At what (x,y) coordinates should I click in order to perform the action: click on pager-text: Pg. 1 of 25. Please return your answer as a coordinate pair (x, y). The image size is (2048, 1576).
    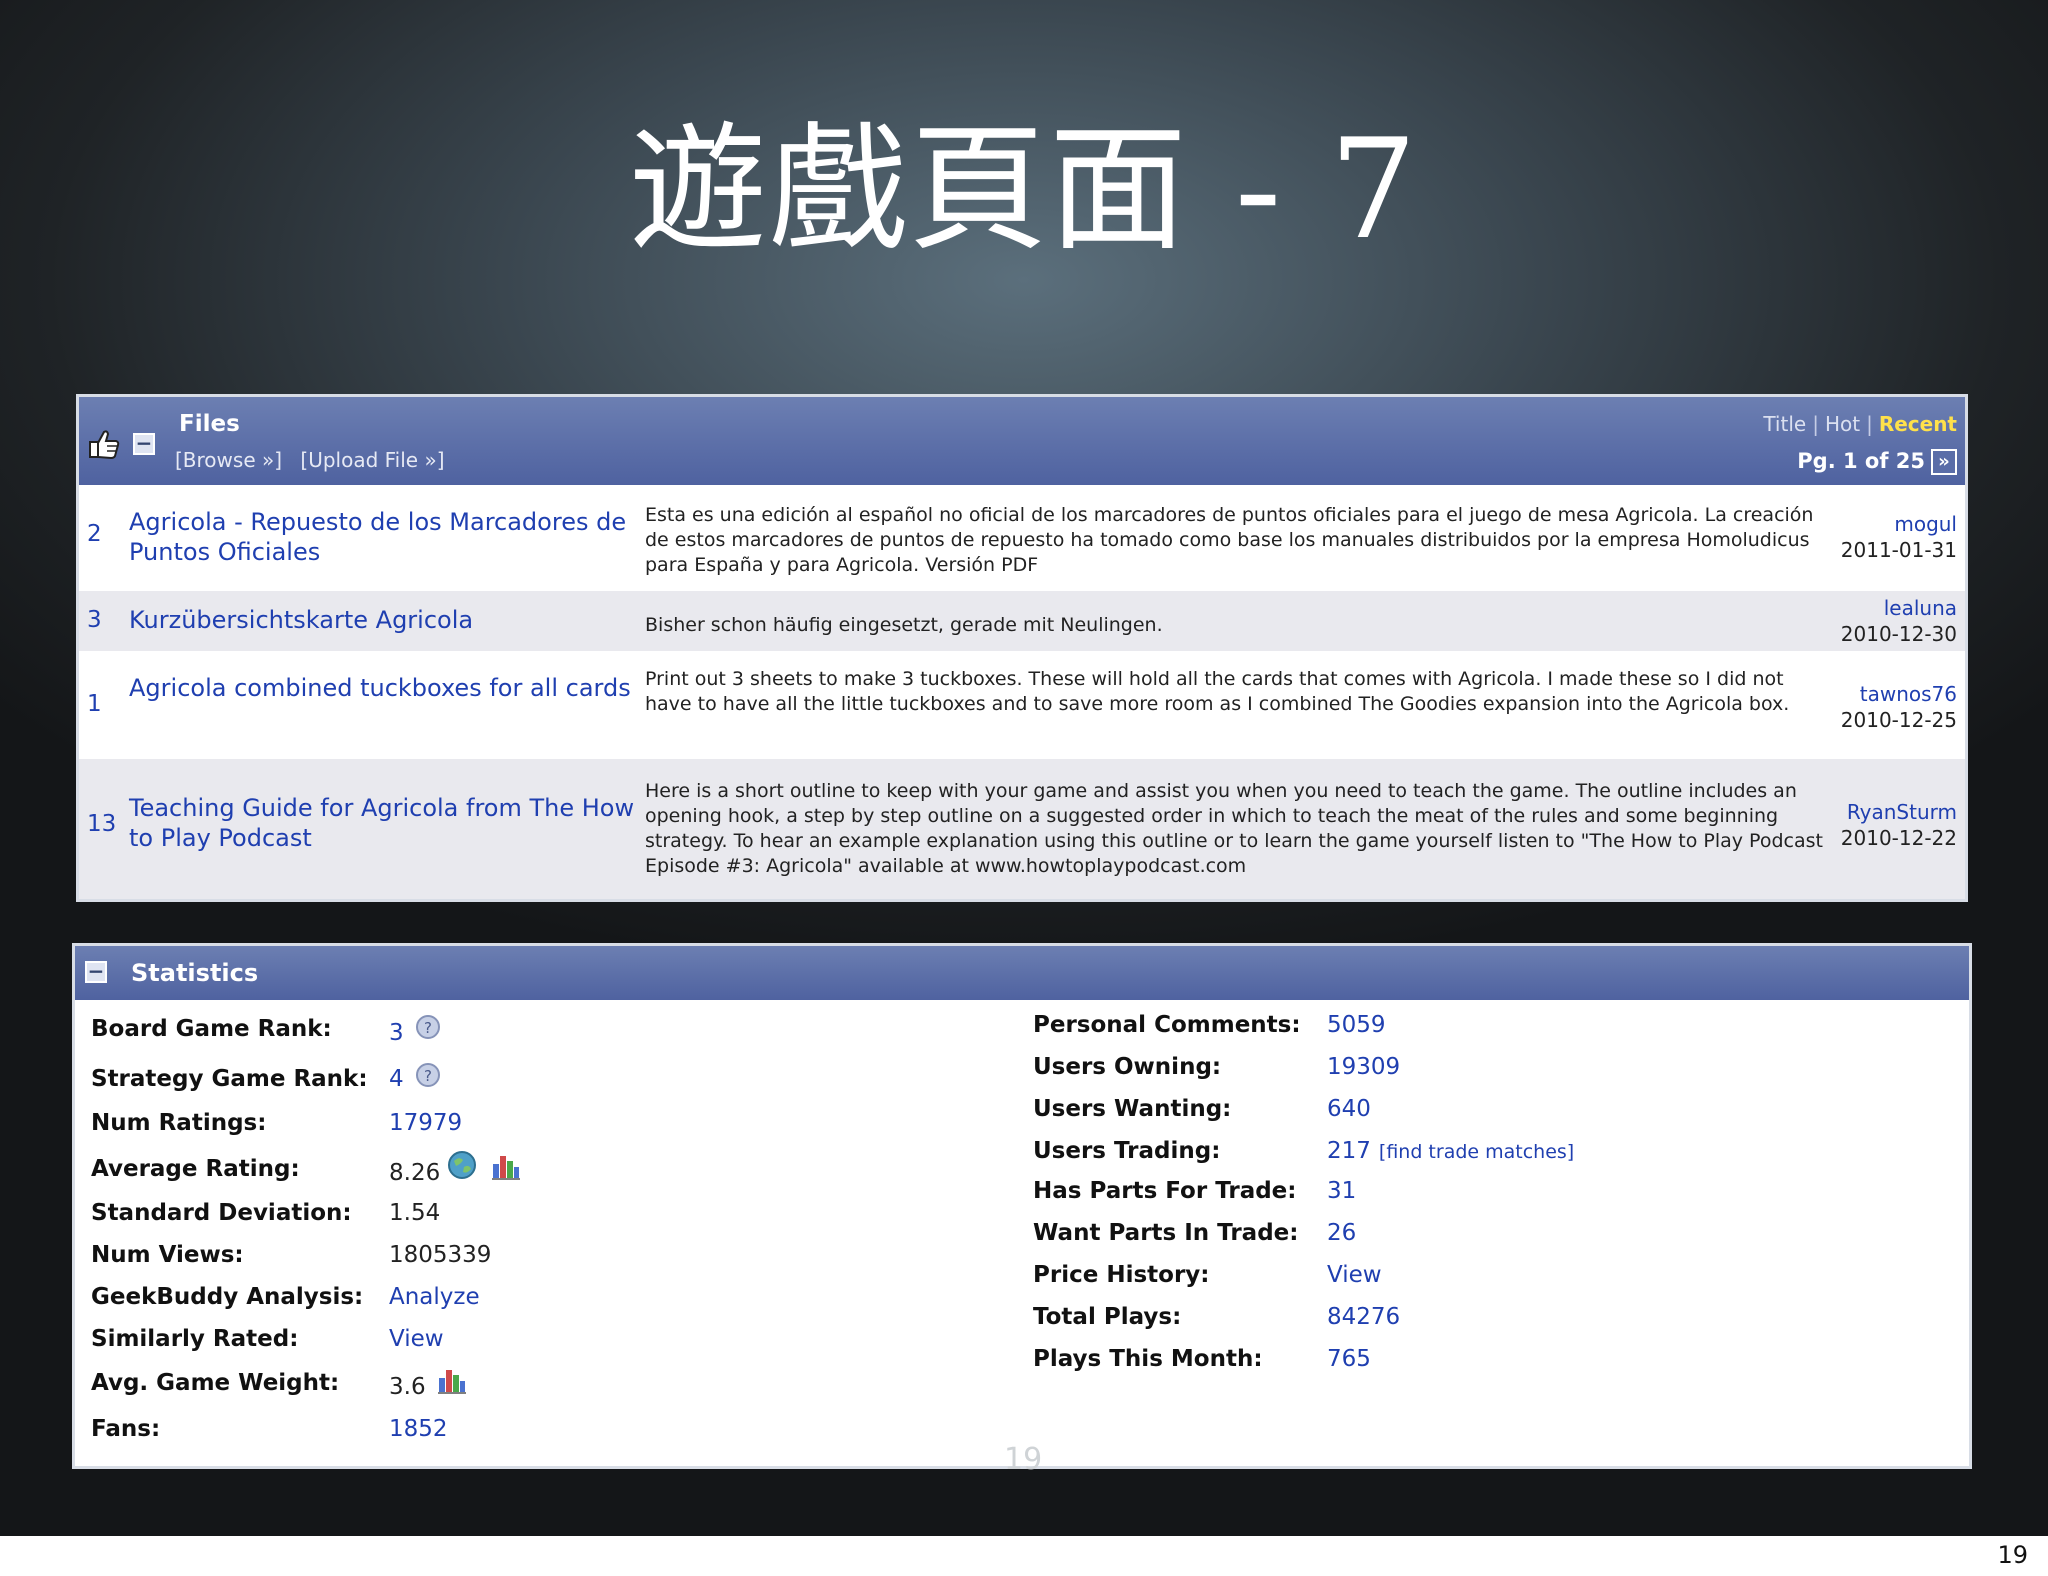
    Looking at the image, I should click on (1861, 461).